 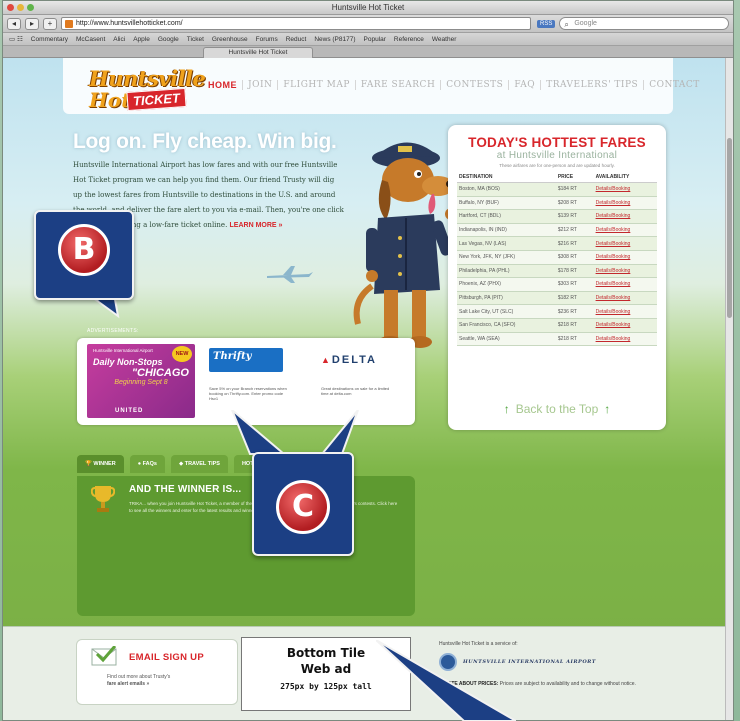 I want to click on bookmark-item: Commentary, so click(x=49, y=39).